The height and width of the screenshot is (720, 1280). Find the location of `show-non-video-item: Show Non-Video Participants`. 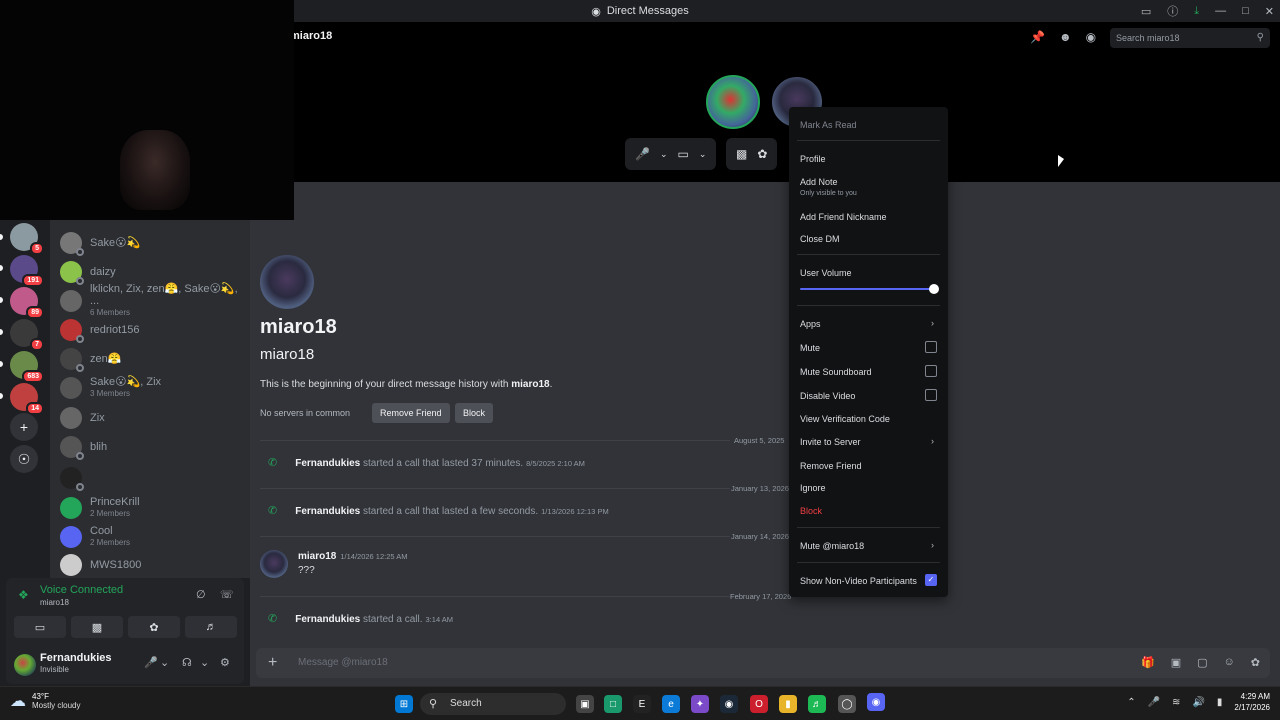

show-non-video-item: Show Non-Video Participants is located at coordinates (858, 581).